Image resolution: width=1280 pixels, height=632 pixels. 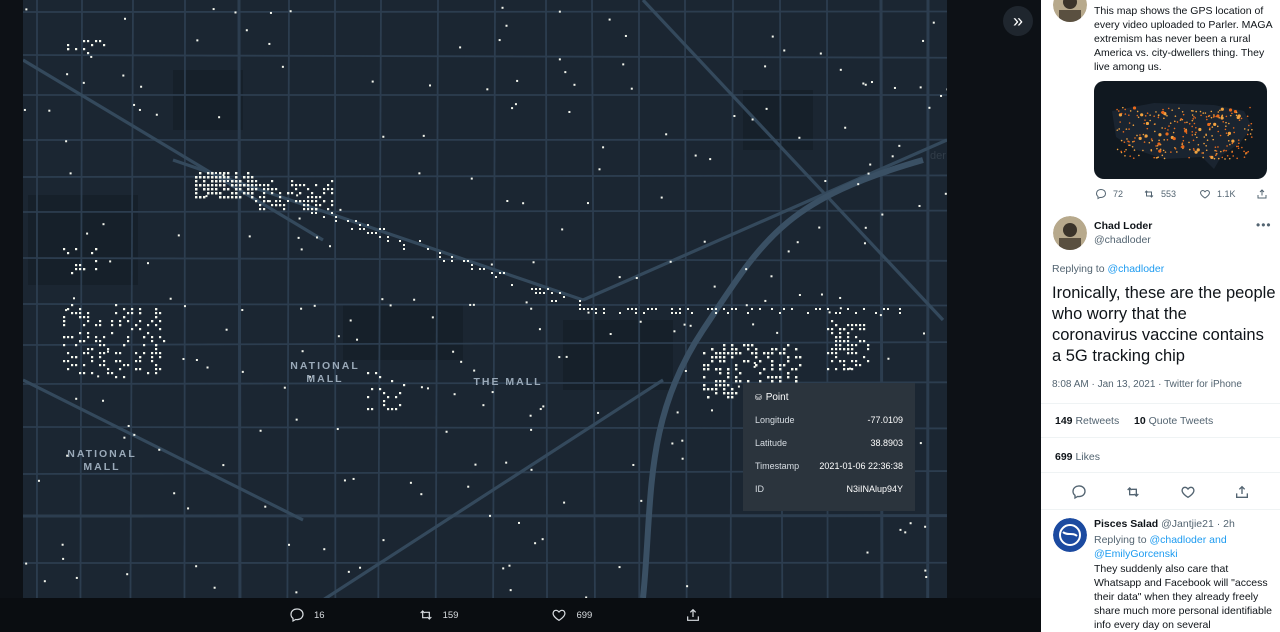 I want to click on author-name: Pisces Salad, so click(x=1126, y=524).